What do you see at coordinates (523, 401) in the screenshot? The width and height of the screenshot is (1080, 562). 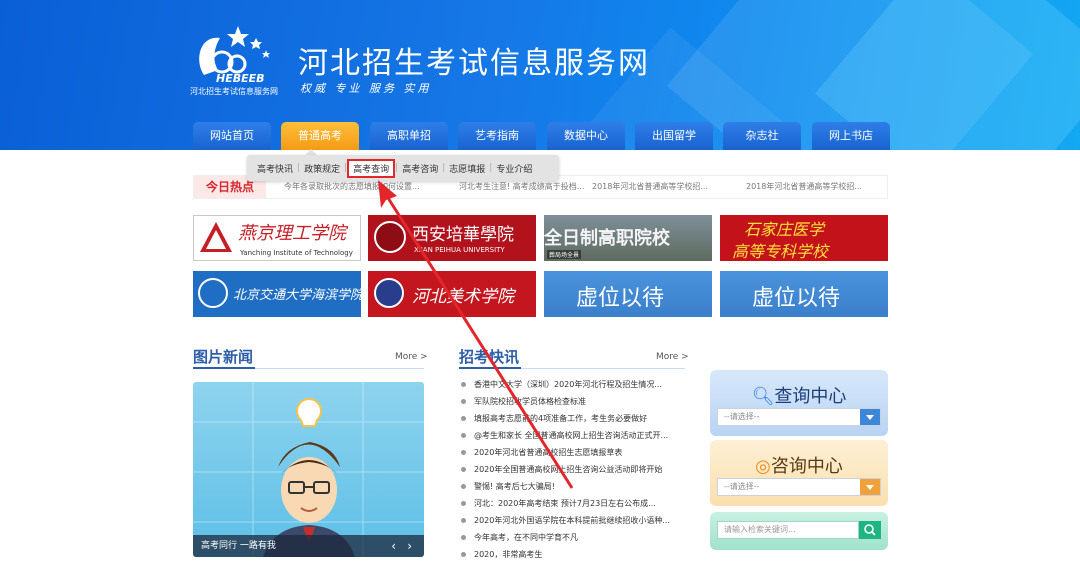 I see `news-item: 军队院校招收学员体格检查标准` at bounding box center [523, 401].